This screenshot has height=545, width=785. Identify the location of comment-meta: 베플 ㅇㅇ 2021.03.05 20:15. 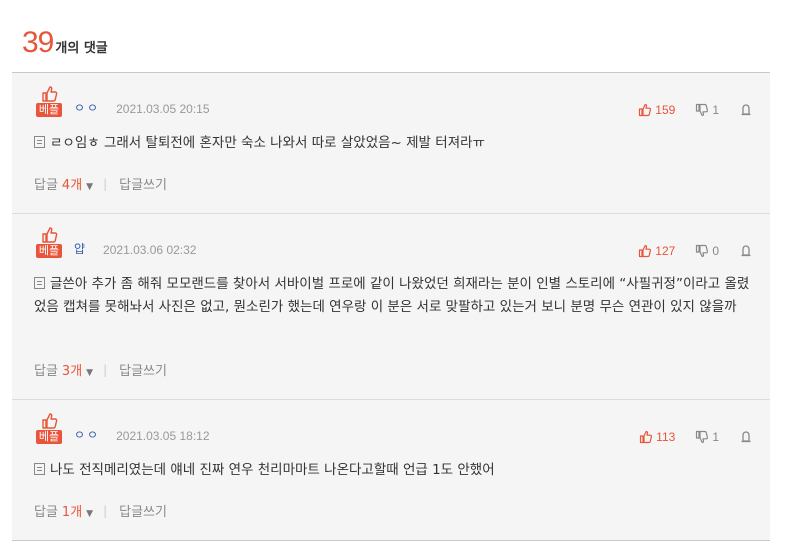
(122, 101).